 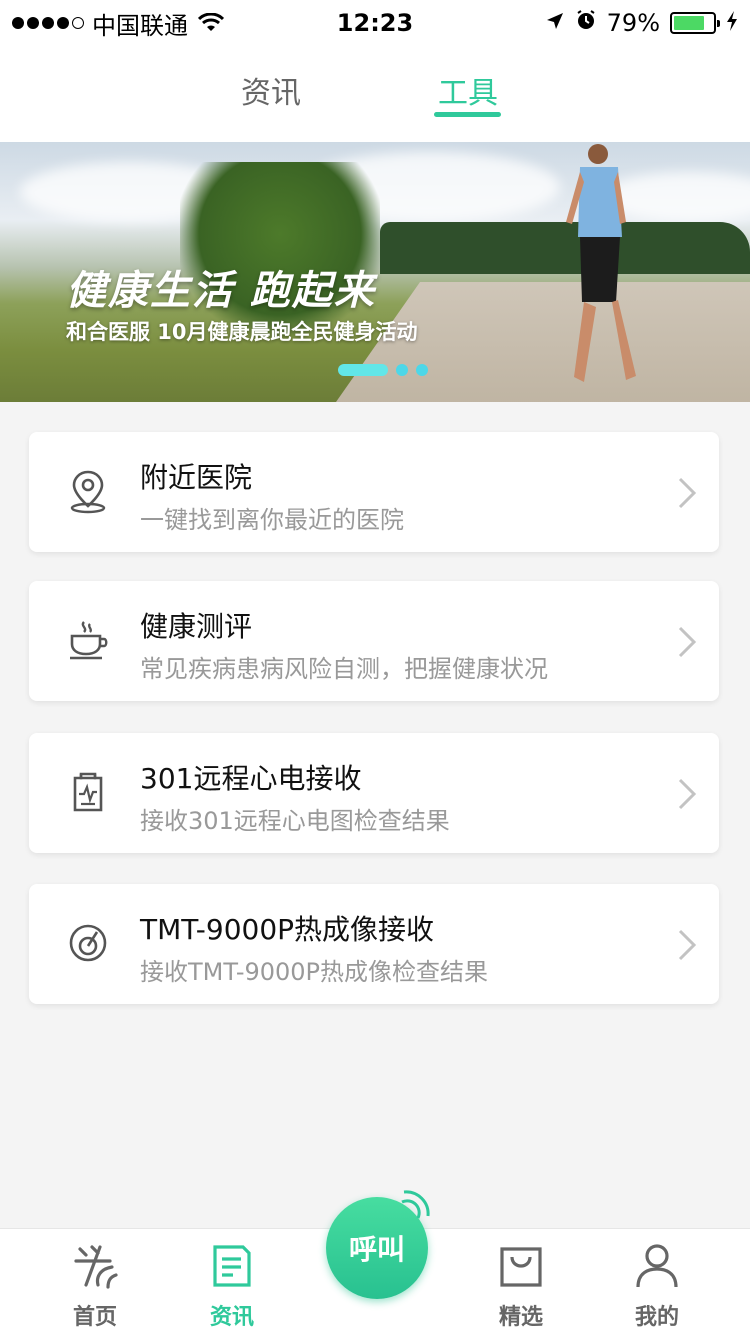 I want to click on card-title: TMT-9000P热成像接收, so click(x=287, y=929).